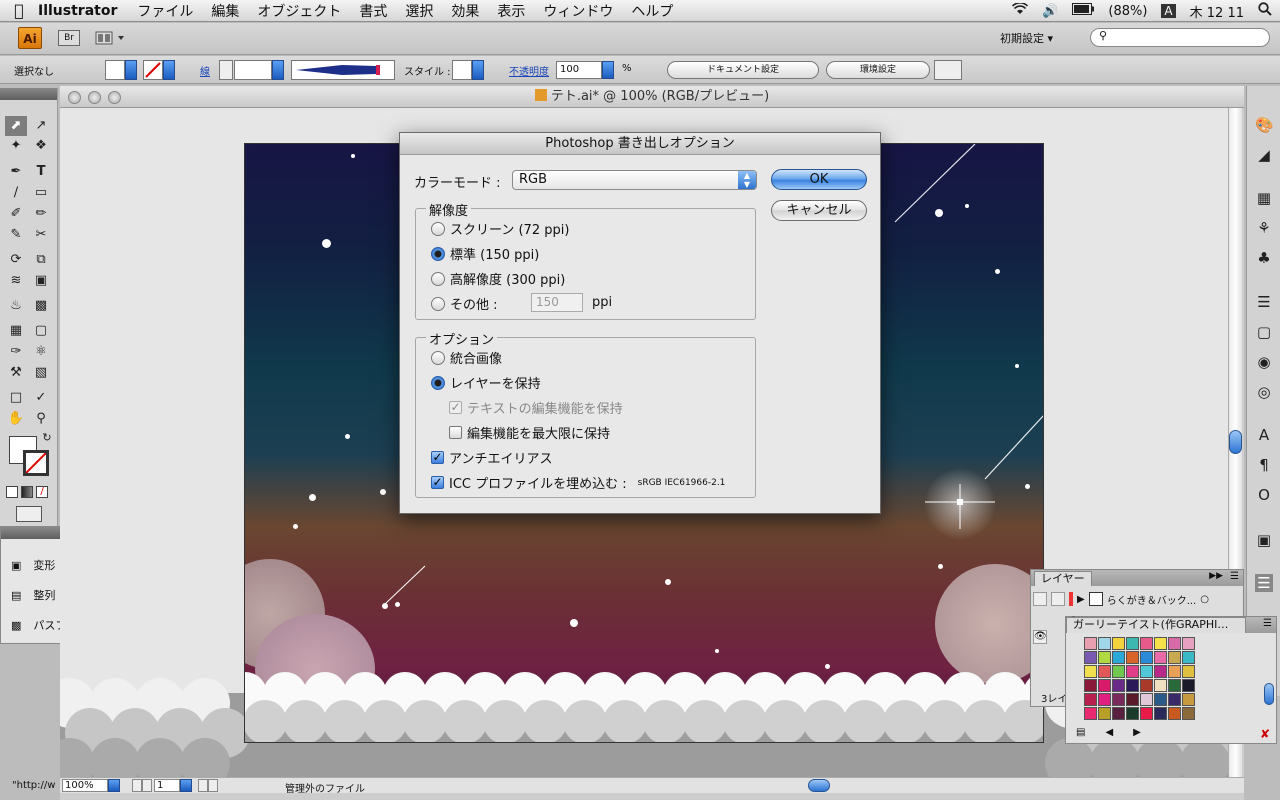 The width and height of the screenshot is (1280, 800). I want to click on pen-tool-icon: ✒, so click(16, 172).